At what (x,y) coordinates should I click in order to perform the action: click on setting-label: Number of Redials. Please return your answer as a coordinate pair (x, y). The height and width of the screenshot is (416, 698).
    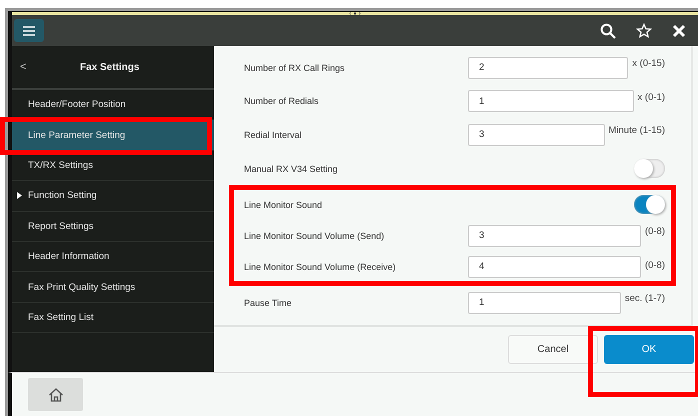
    Looking at the image, I should click on (282, 101).